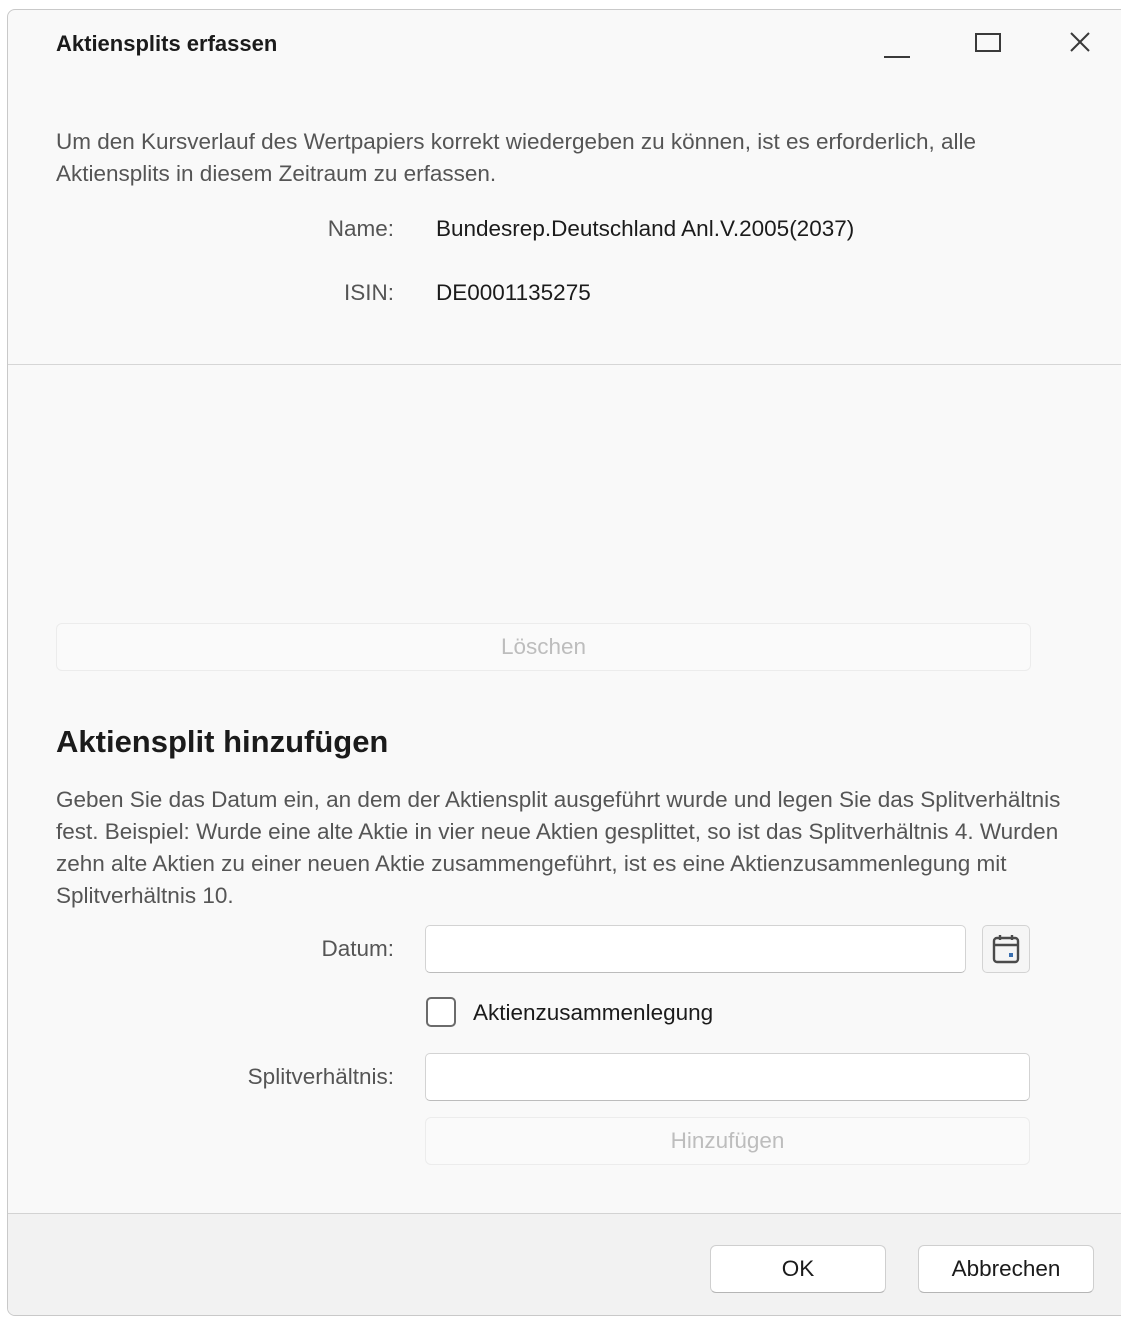 The height and width of the screenshot is (1318, 1121). Describe the element at coordinates (798, 1269) in the screenshot. I see `ok-button: OK` at that location.